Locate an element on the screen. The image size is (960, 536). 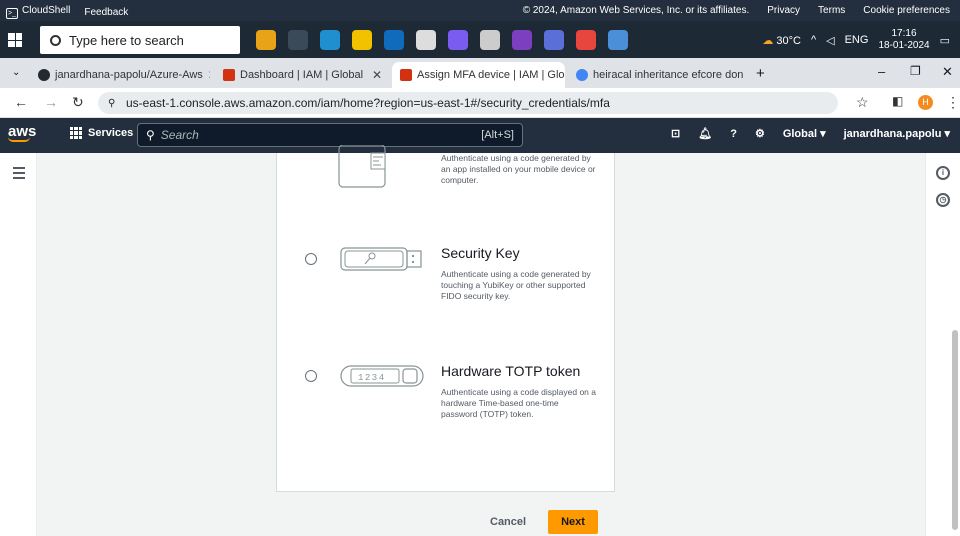
forward-button: → is located at coordinates (51, 102).